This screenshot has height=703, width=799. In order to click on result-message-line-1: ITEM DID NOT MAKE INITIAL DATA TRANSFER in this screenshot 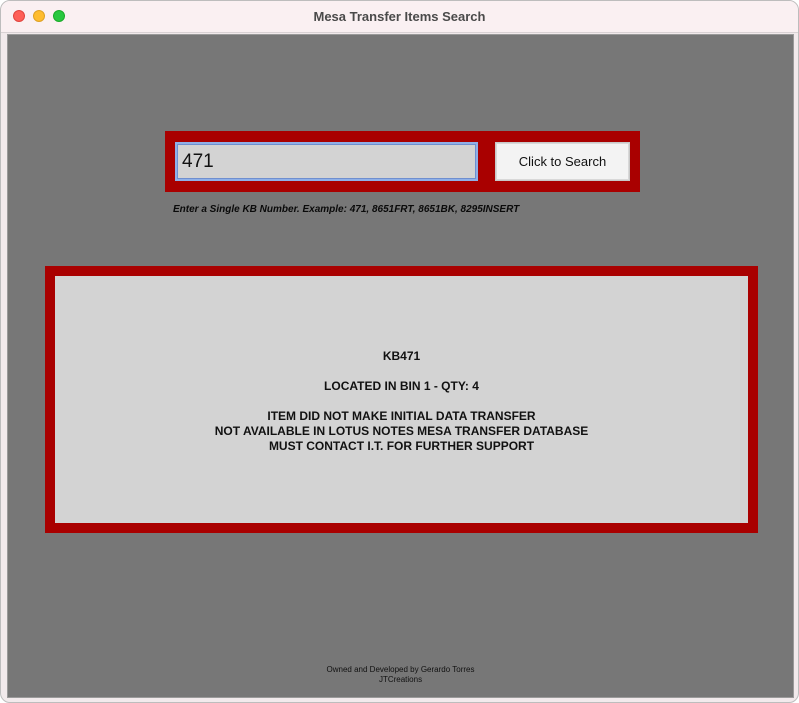, I will do `click(401, 416)`.